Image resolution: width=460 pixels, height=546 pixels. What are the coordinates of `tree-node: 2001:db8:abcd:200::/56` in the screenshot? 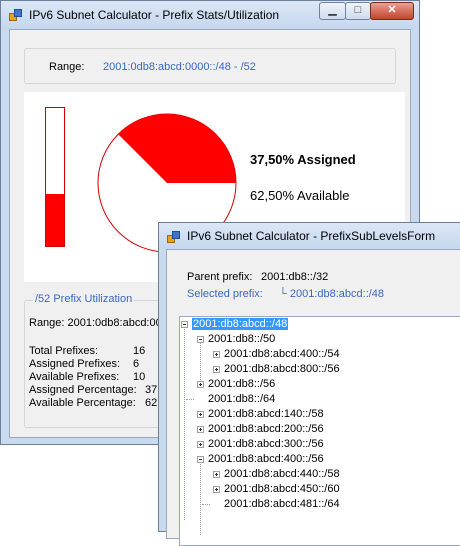 It's located at (260, 429).